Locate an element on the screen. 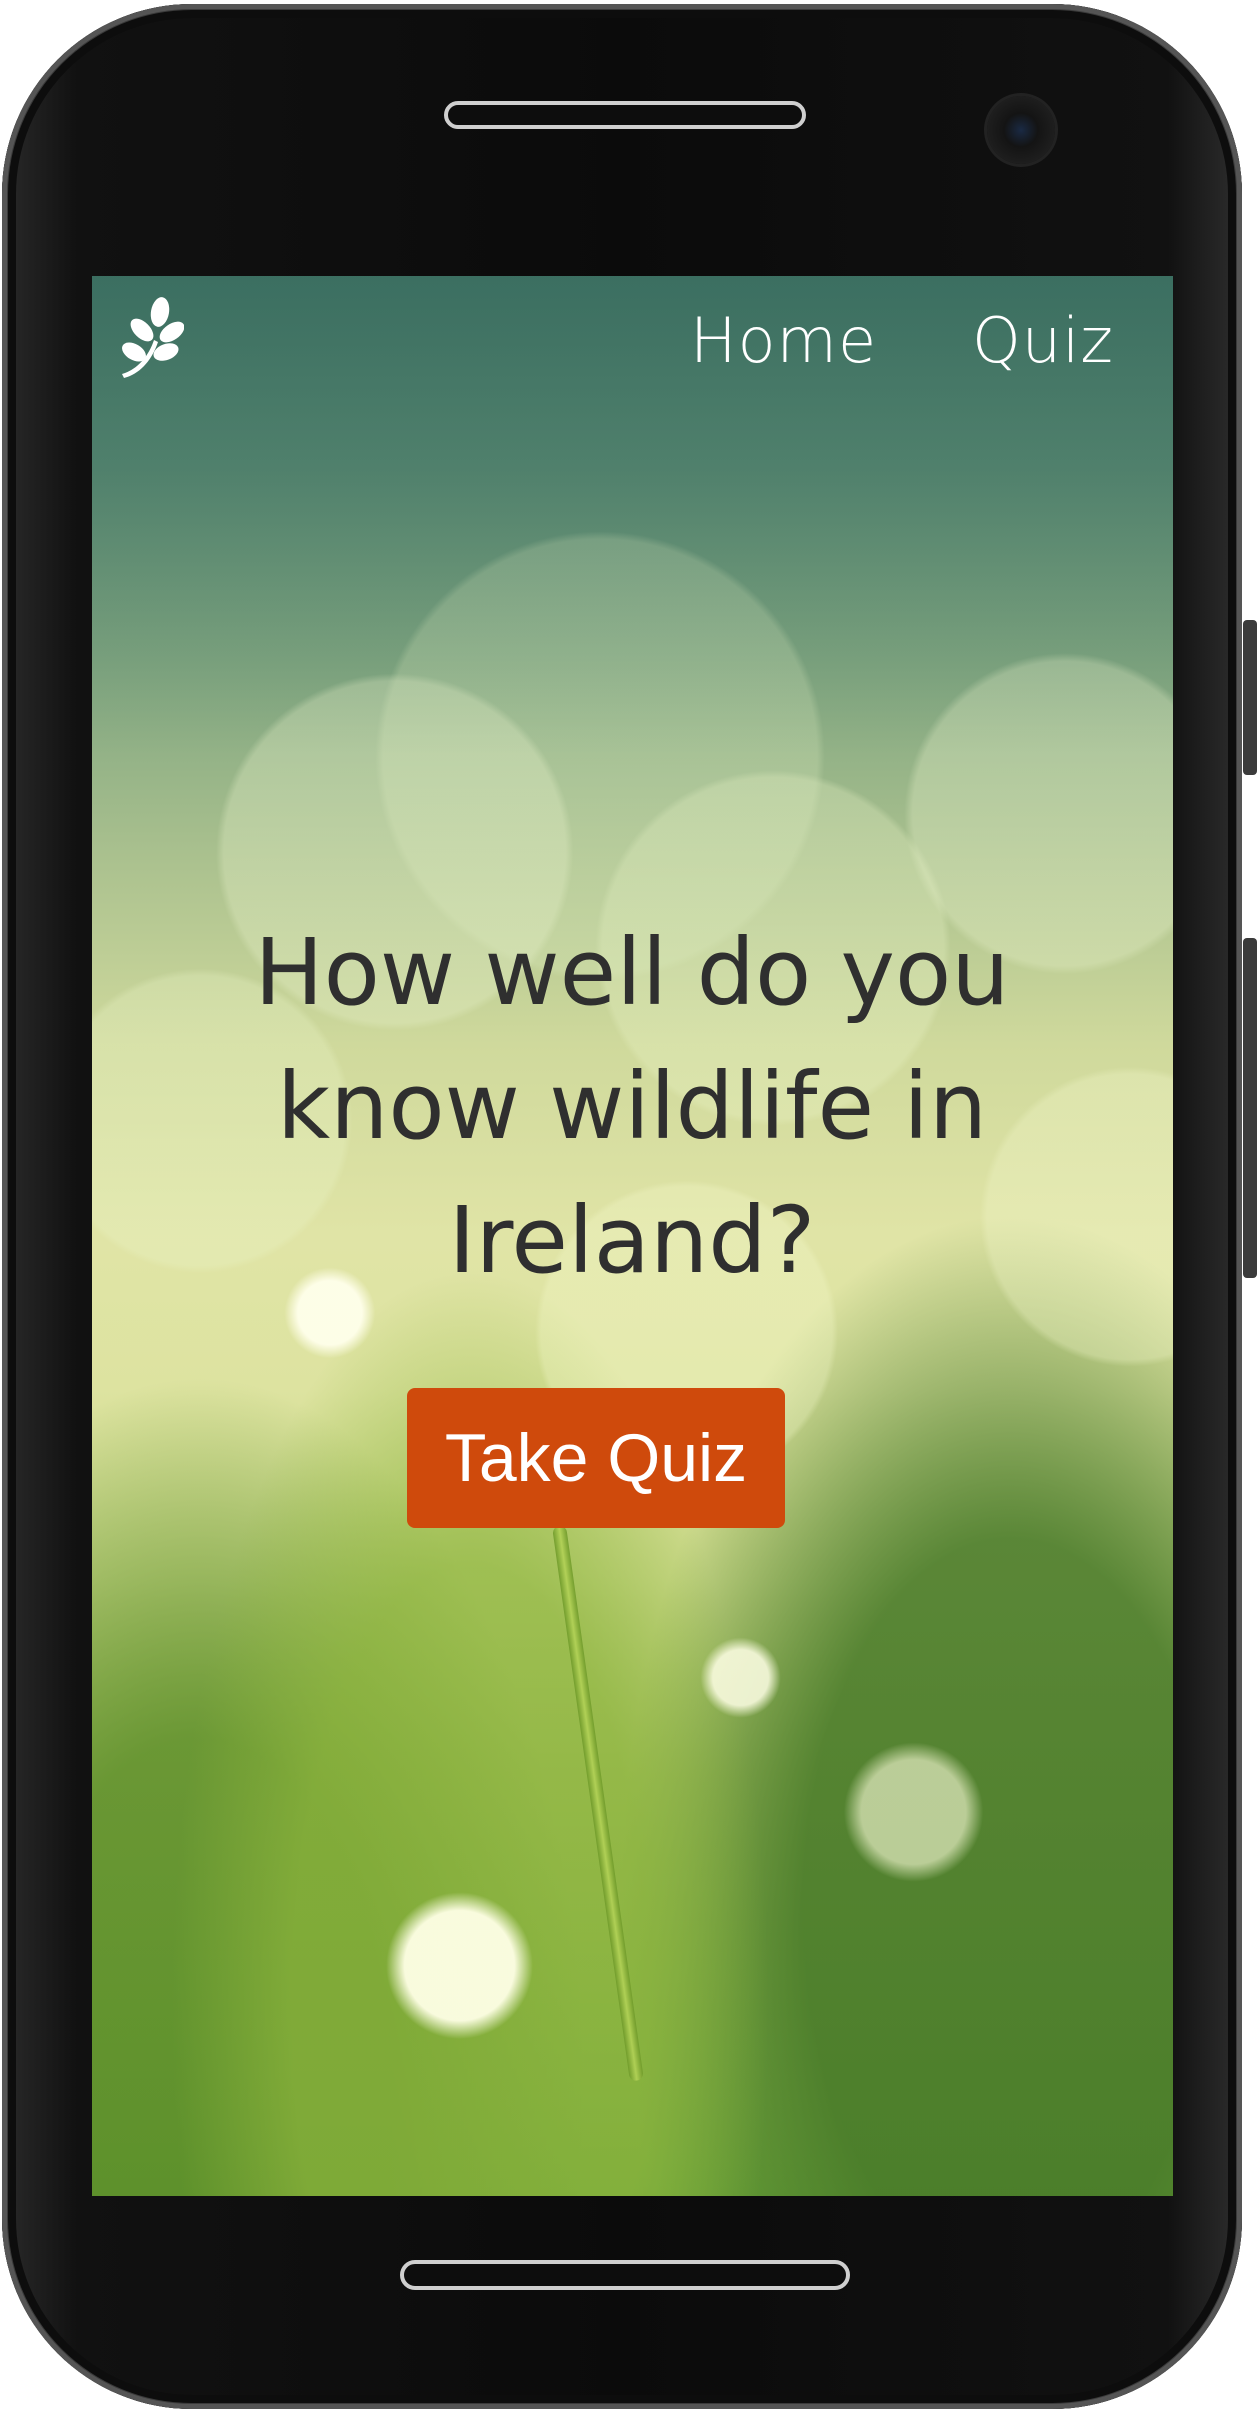  background-grass is located at coordinates (598, 1803).